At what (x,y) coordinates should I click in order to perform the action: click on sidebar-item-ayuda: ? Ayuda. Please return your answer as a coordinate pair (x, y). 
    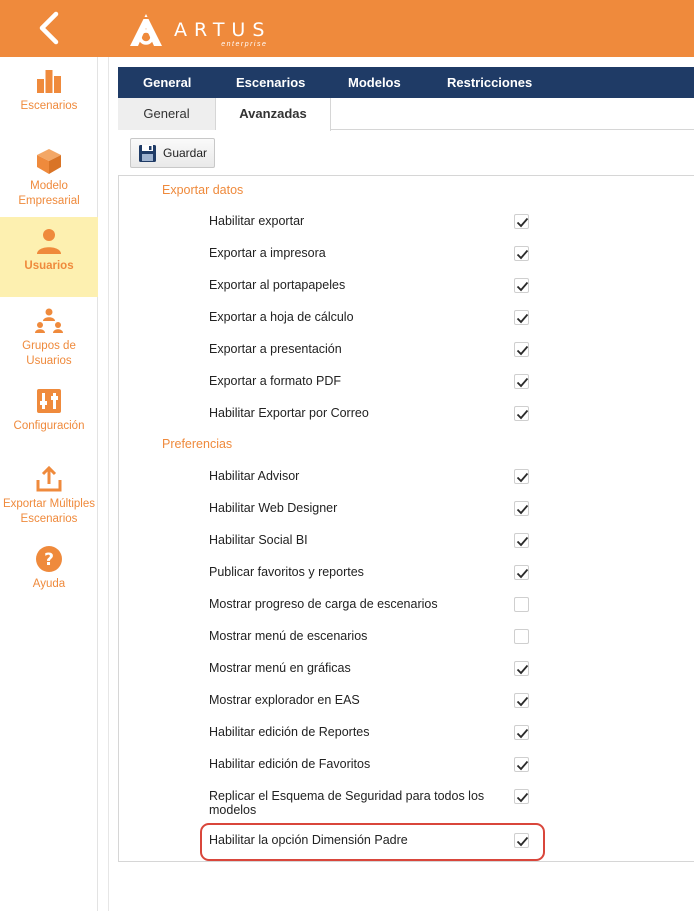
    Looking at the image, I should click on (49, 567).